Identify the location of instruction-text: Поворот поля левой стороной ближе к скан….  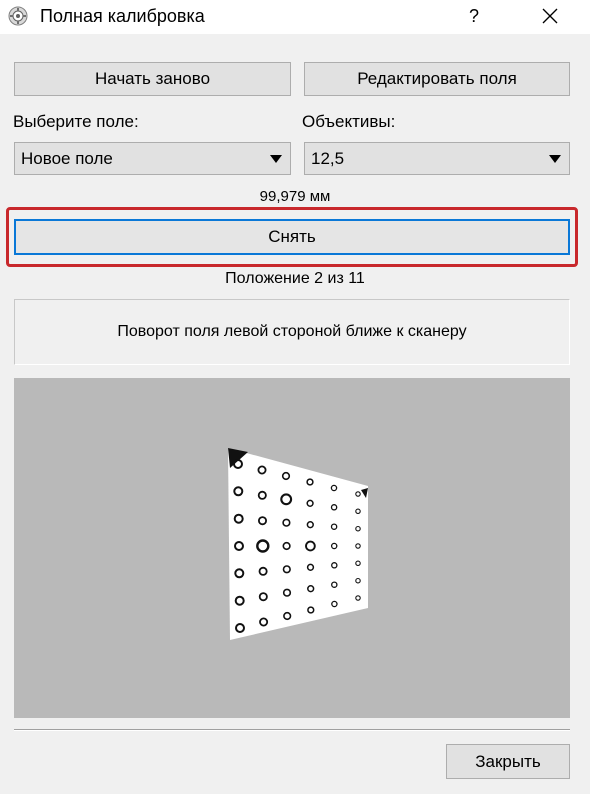
(292, 331).